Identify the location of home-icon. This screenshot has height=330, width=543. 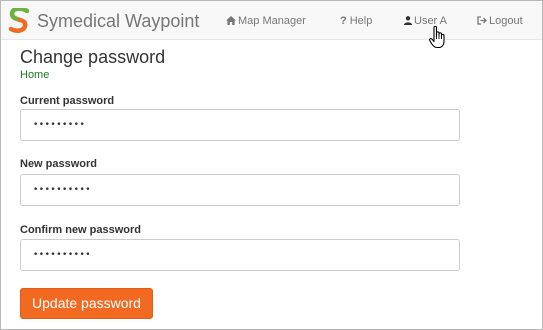
(231, 20).